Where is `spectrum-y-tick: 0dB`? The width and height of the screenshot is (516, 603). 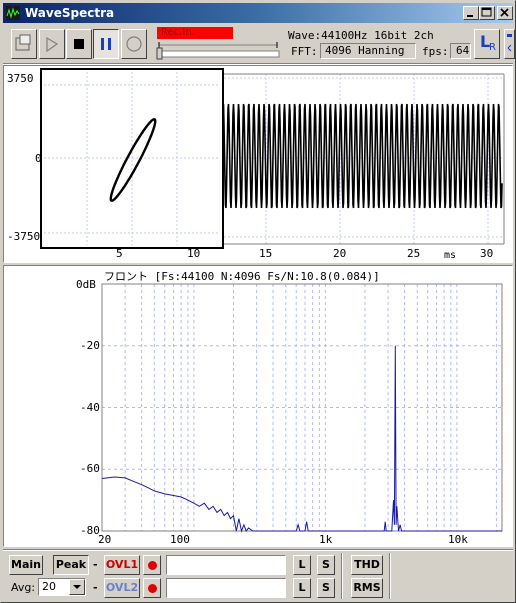 spectrum-y-tick: 0dB is located at coordinates (86, 284).